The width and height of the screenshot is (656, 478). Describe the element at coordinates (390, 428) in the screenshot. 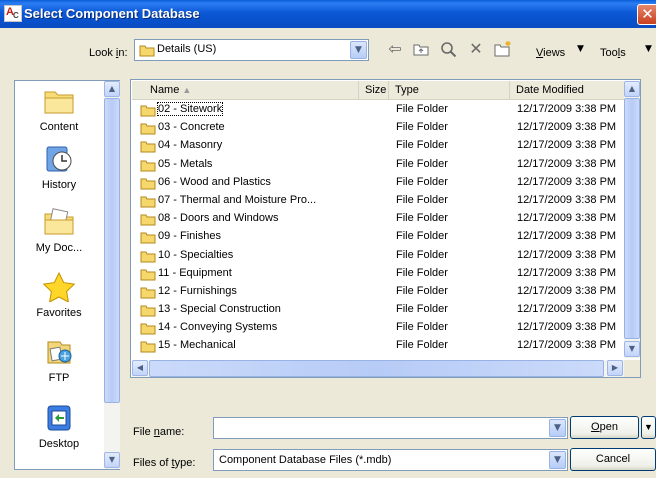

I see `file-name-input: ▼` at that location.